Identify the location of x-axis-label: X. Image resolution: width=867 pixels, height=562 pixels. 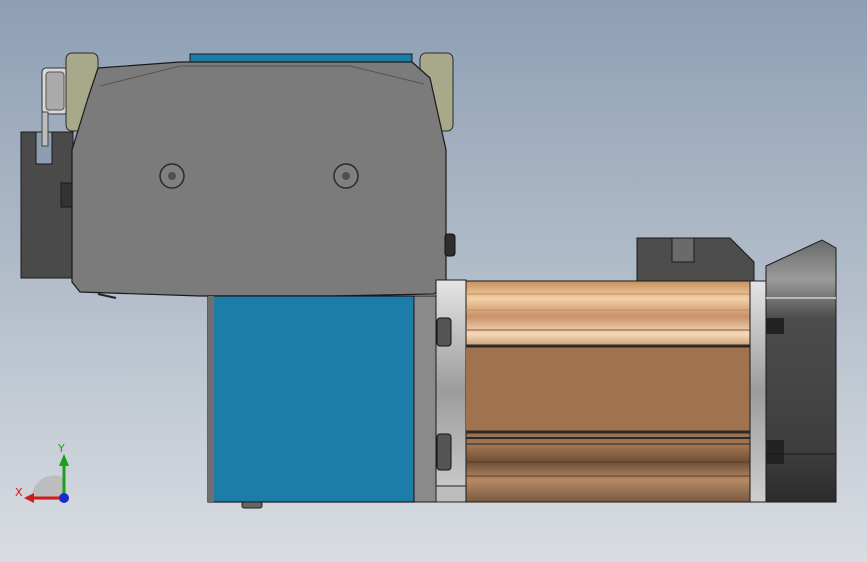
(19, 492).